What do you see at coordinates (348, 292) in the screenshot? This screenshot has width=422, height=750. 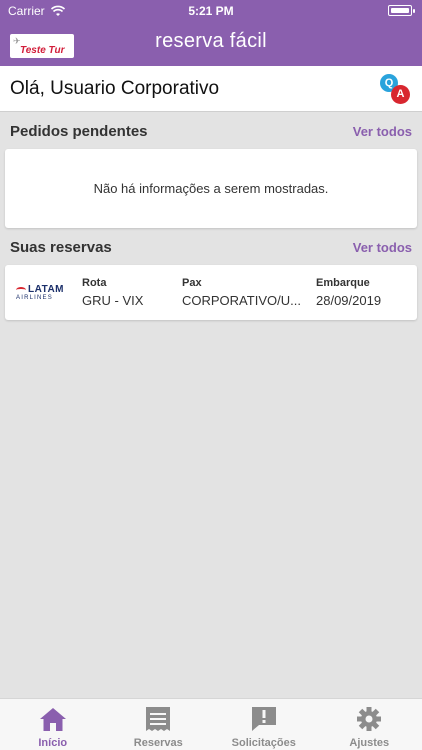 I see `boarding-column: Embarque 28/09/2019` at bounding box center [348, 292].